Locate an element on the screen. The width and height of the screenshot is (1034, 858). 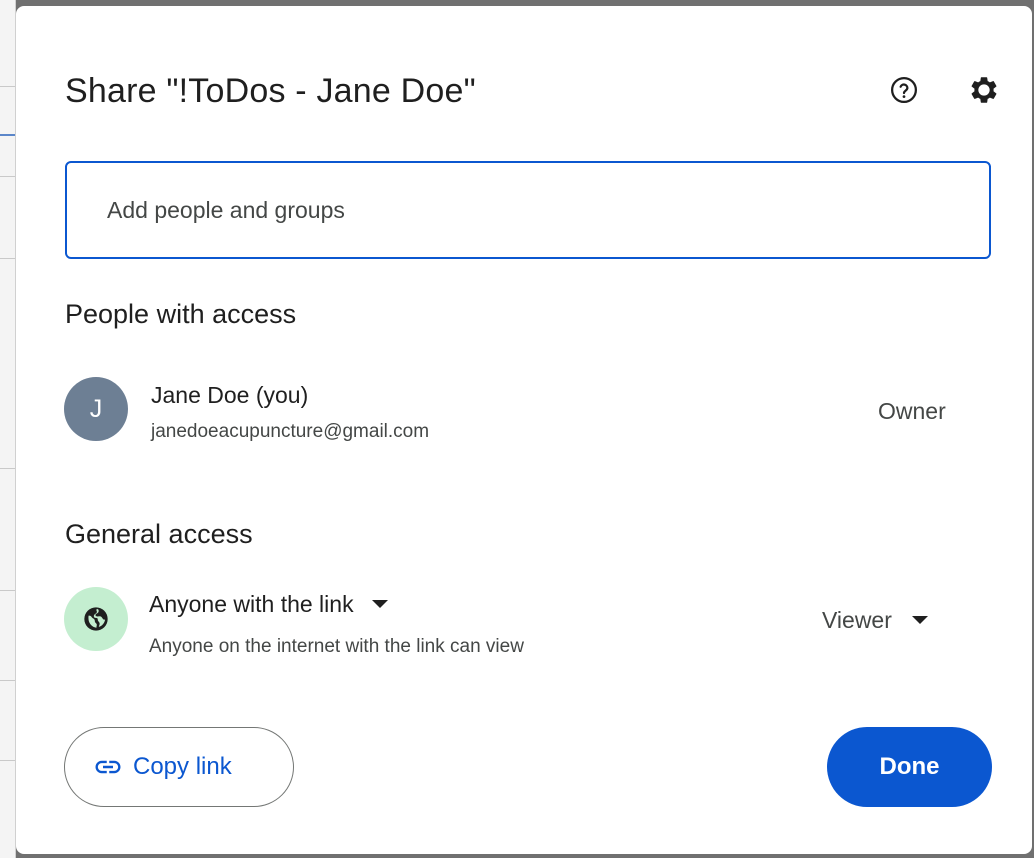
people-with-access-heading: People with access is located at coordinates (181, 314).